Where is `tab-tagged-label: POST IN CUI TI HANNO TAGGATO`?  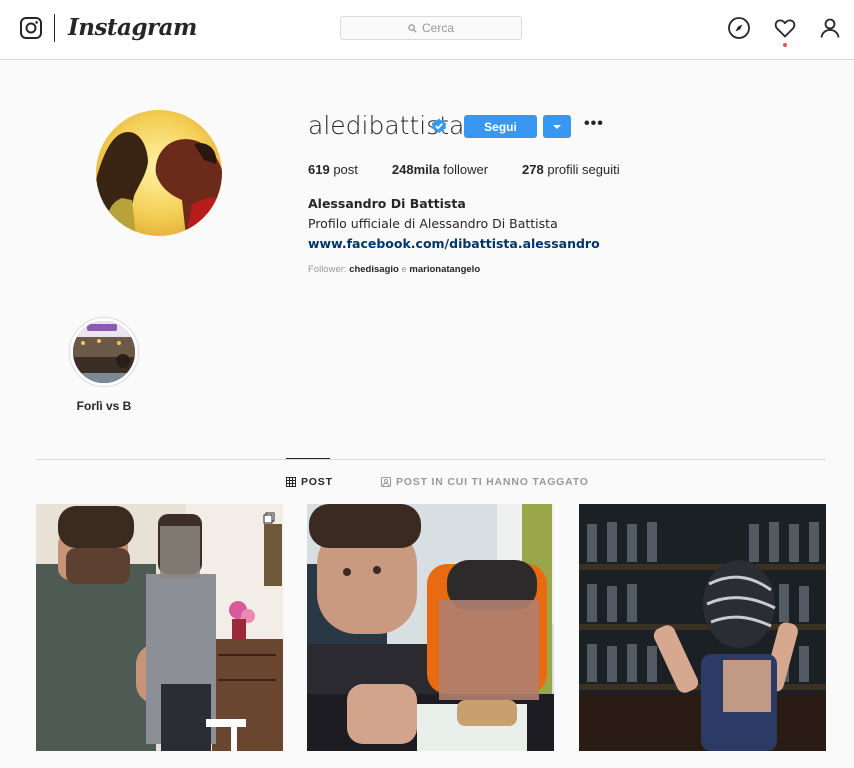
tab-tagged-label: POST IN CUI TI HANNO TAGGATO is located at coordinates (492, 482).